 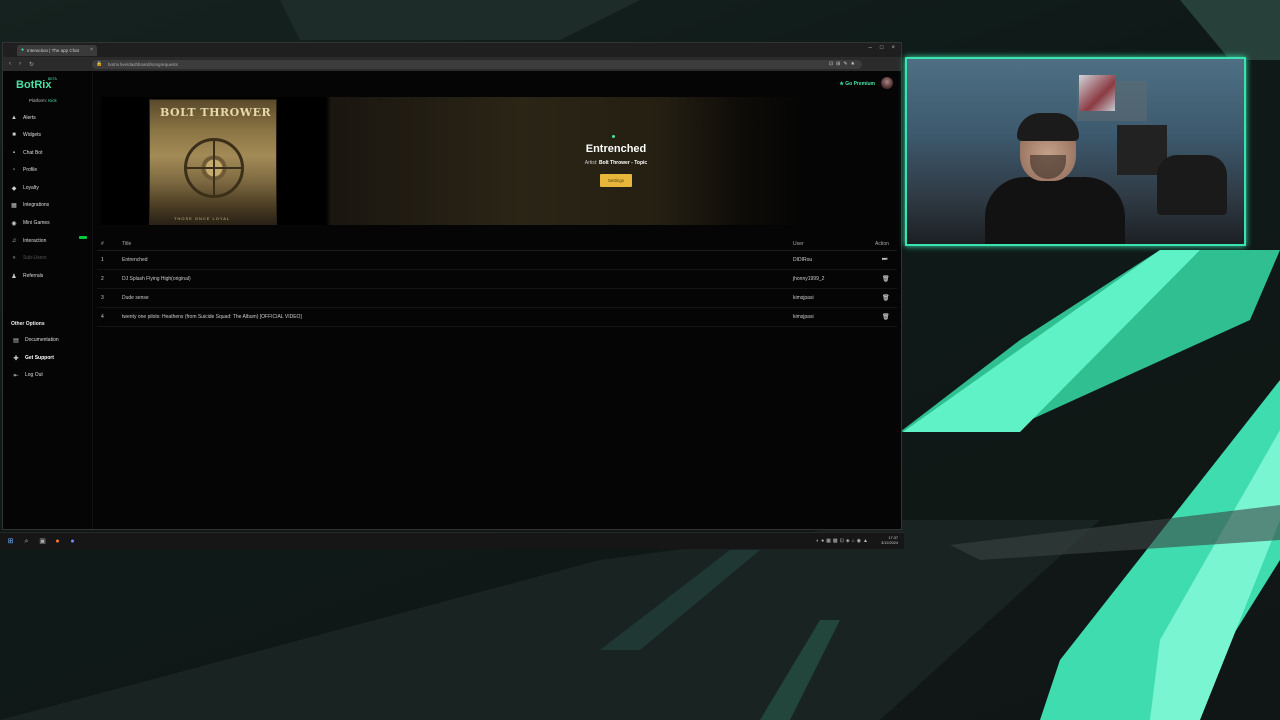 What do you see at coordinates (57, 50) in the screenshot?
I see `browser-tab: ● Interaction | The app Chat ×` at bounding box center [57, 50].